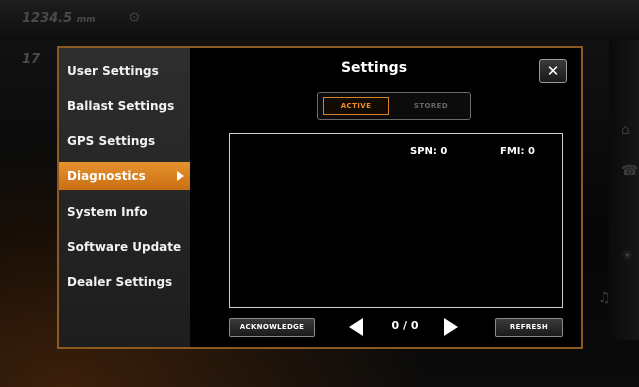 This screenshot has height=387, width=639. I want to click on active-stored-toggle: ACTIVE STORED, so click(394, 106).